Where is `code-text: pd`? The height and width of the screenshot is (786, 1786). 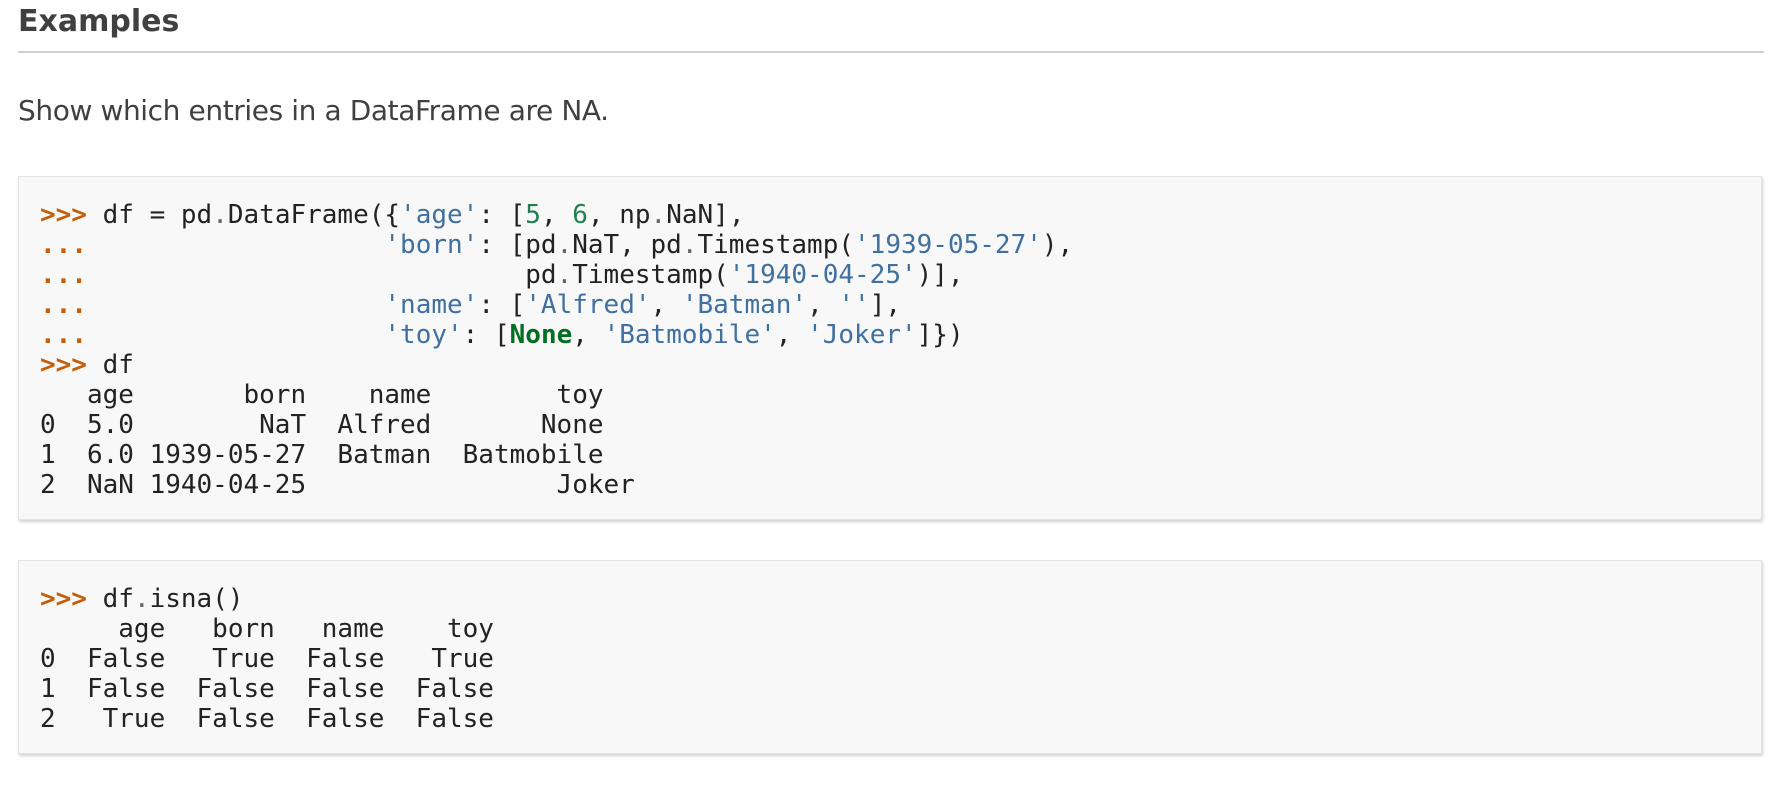 code-text: pd is located at coordinates (321, 275).